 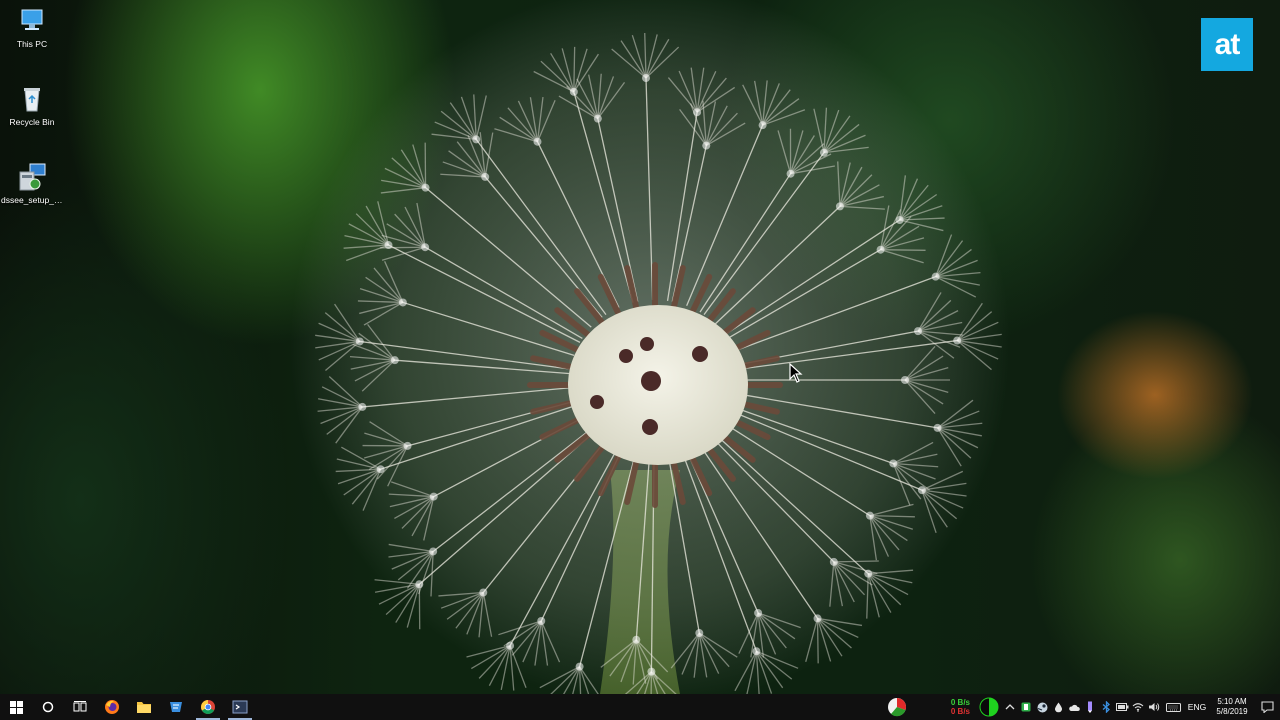 I want to click on tray-cloud, so click(x=1074, y=707).